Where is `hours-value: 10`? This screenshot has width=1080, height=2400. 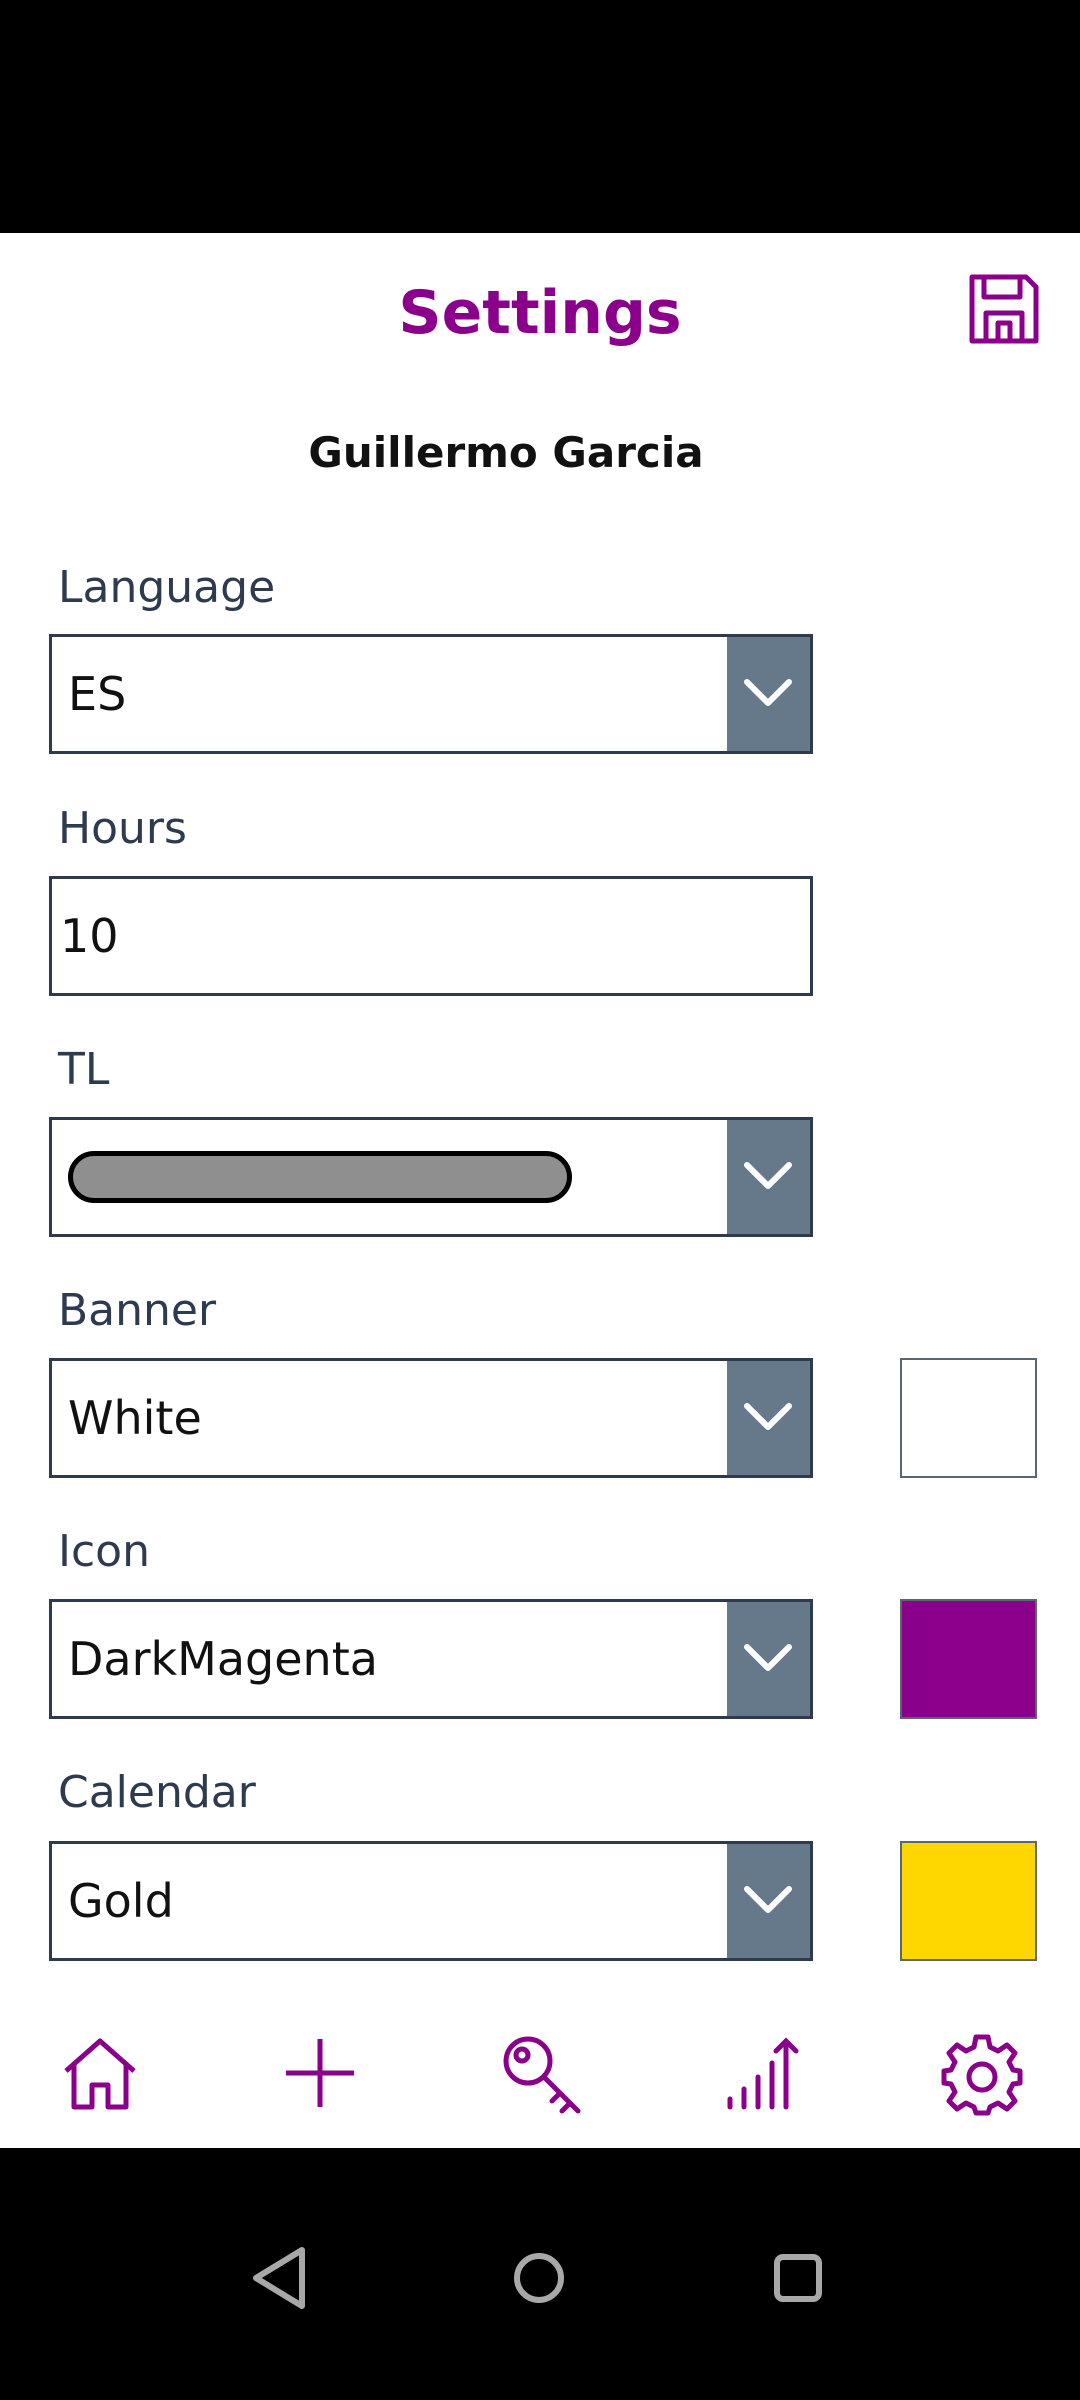
hours-value: 10 is located at coordinates (89, 936).